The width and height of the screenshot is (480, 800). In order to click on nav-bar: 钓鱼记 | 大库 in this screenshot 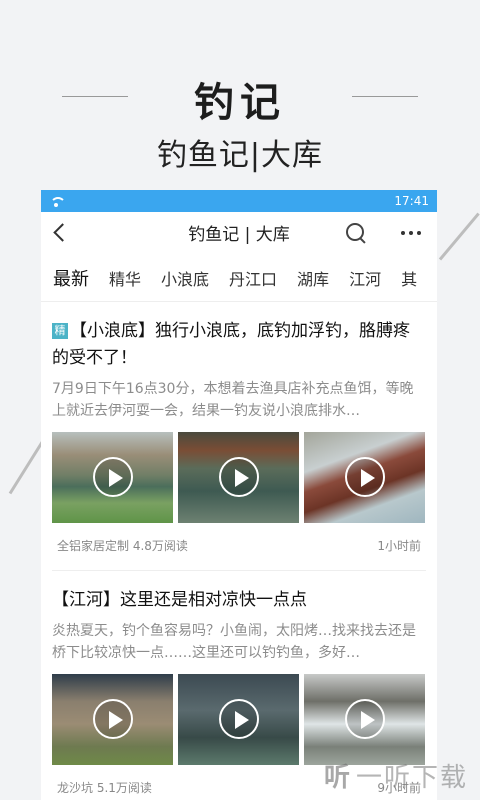, I will do `click(239, 233)`.